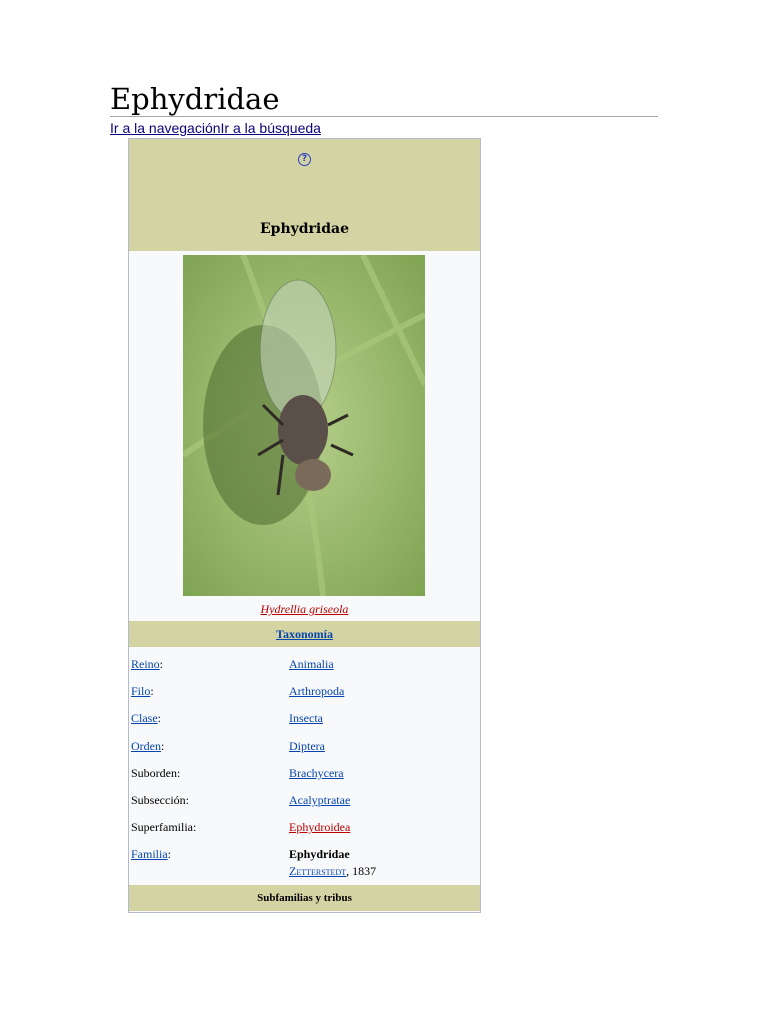 This screenshot has width=768, height=1024. I want to click on subfamilies-header: Subfamilias y tribus, so click(304, 898).